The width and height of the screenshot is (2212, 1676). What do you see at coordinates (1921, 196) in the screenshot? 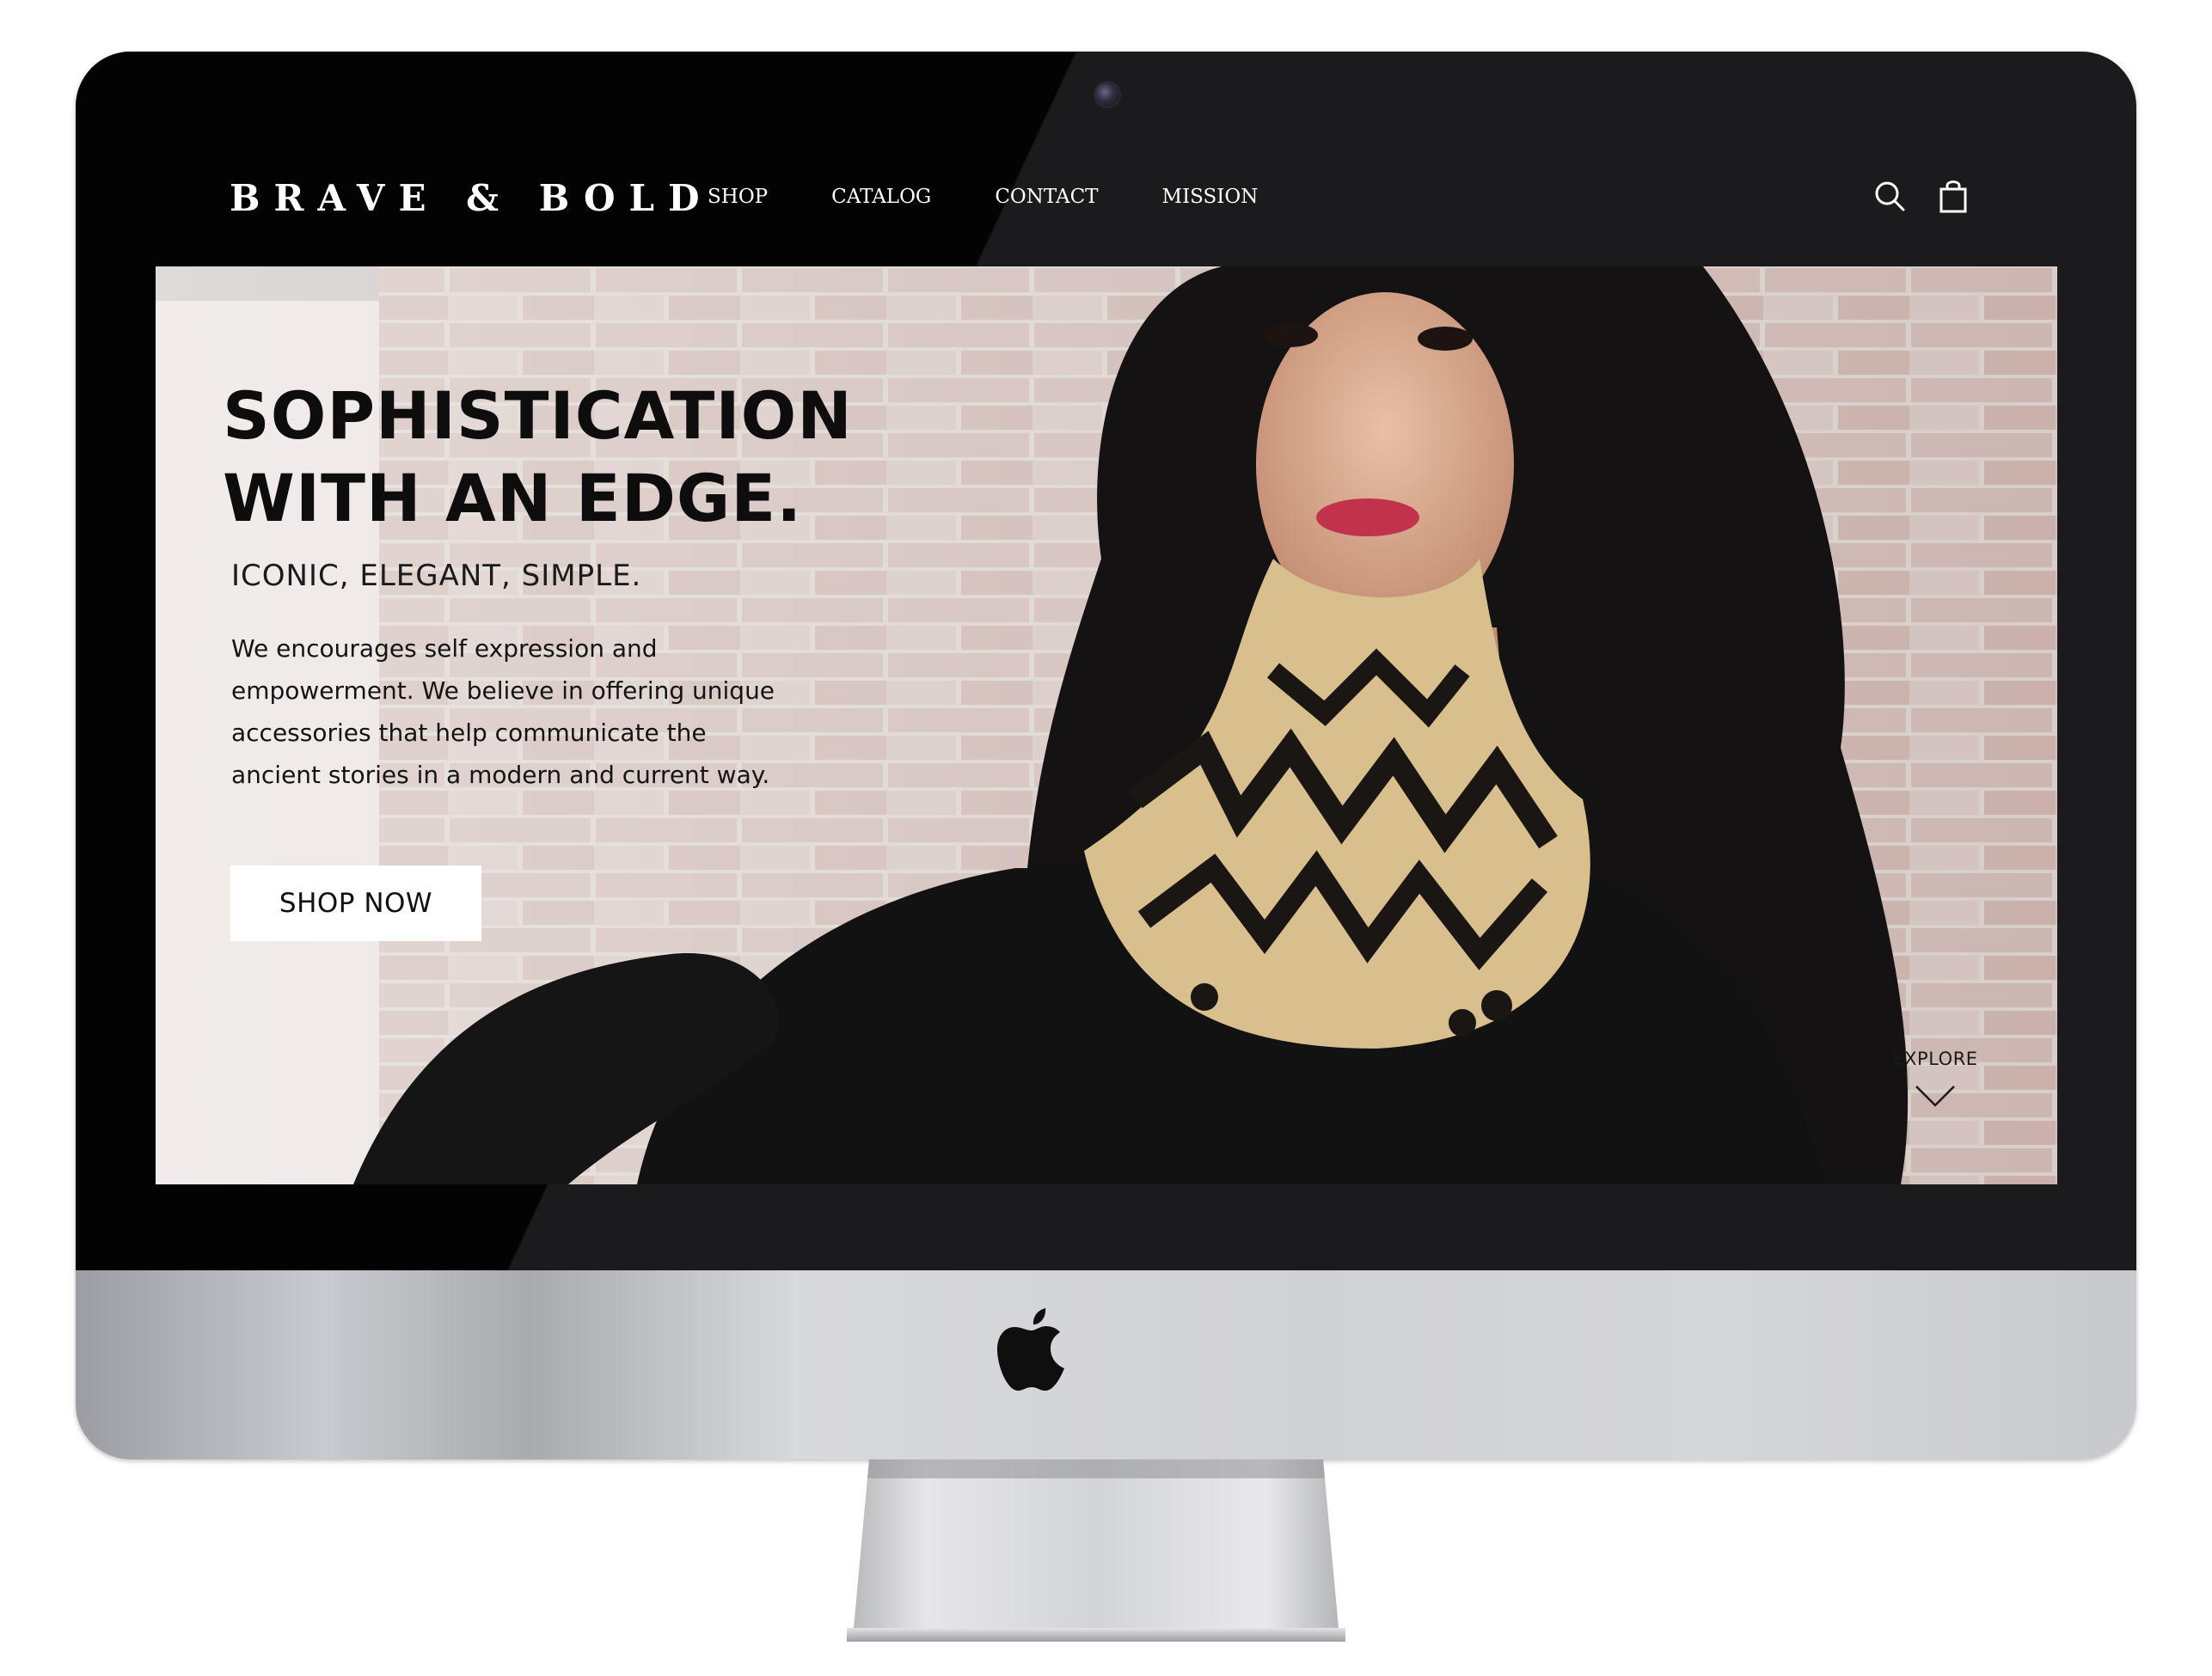
I see `header-actions` at bounding box center [1921, 196].